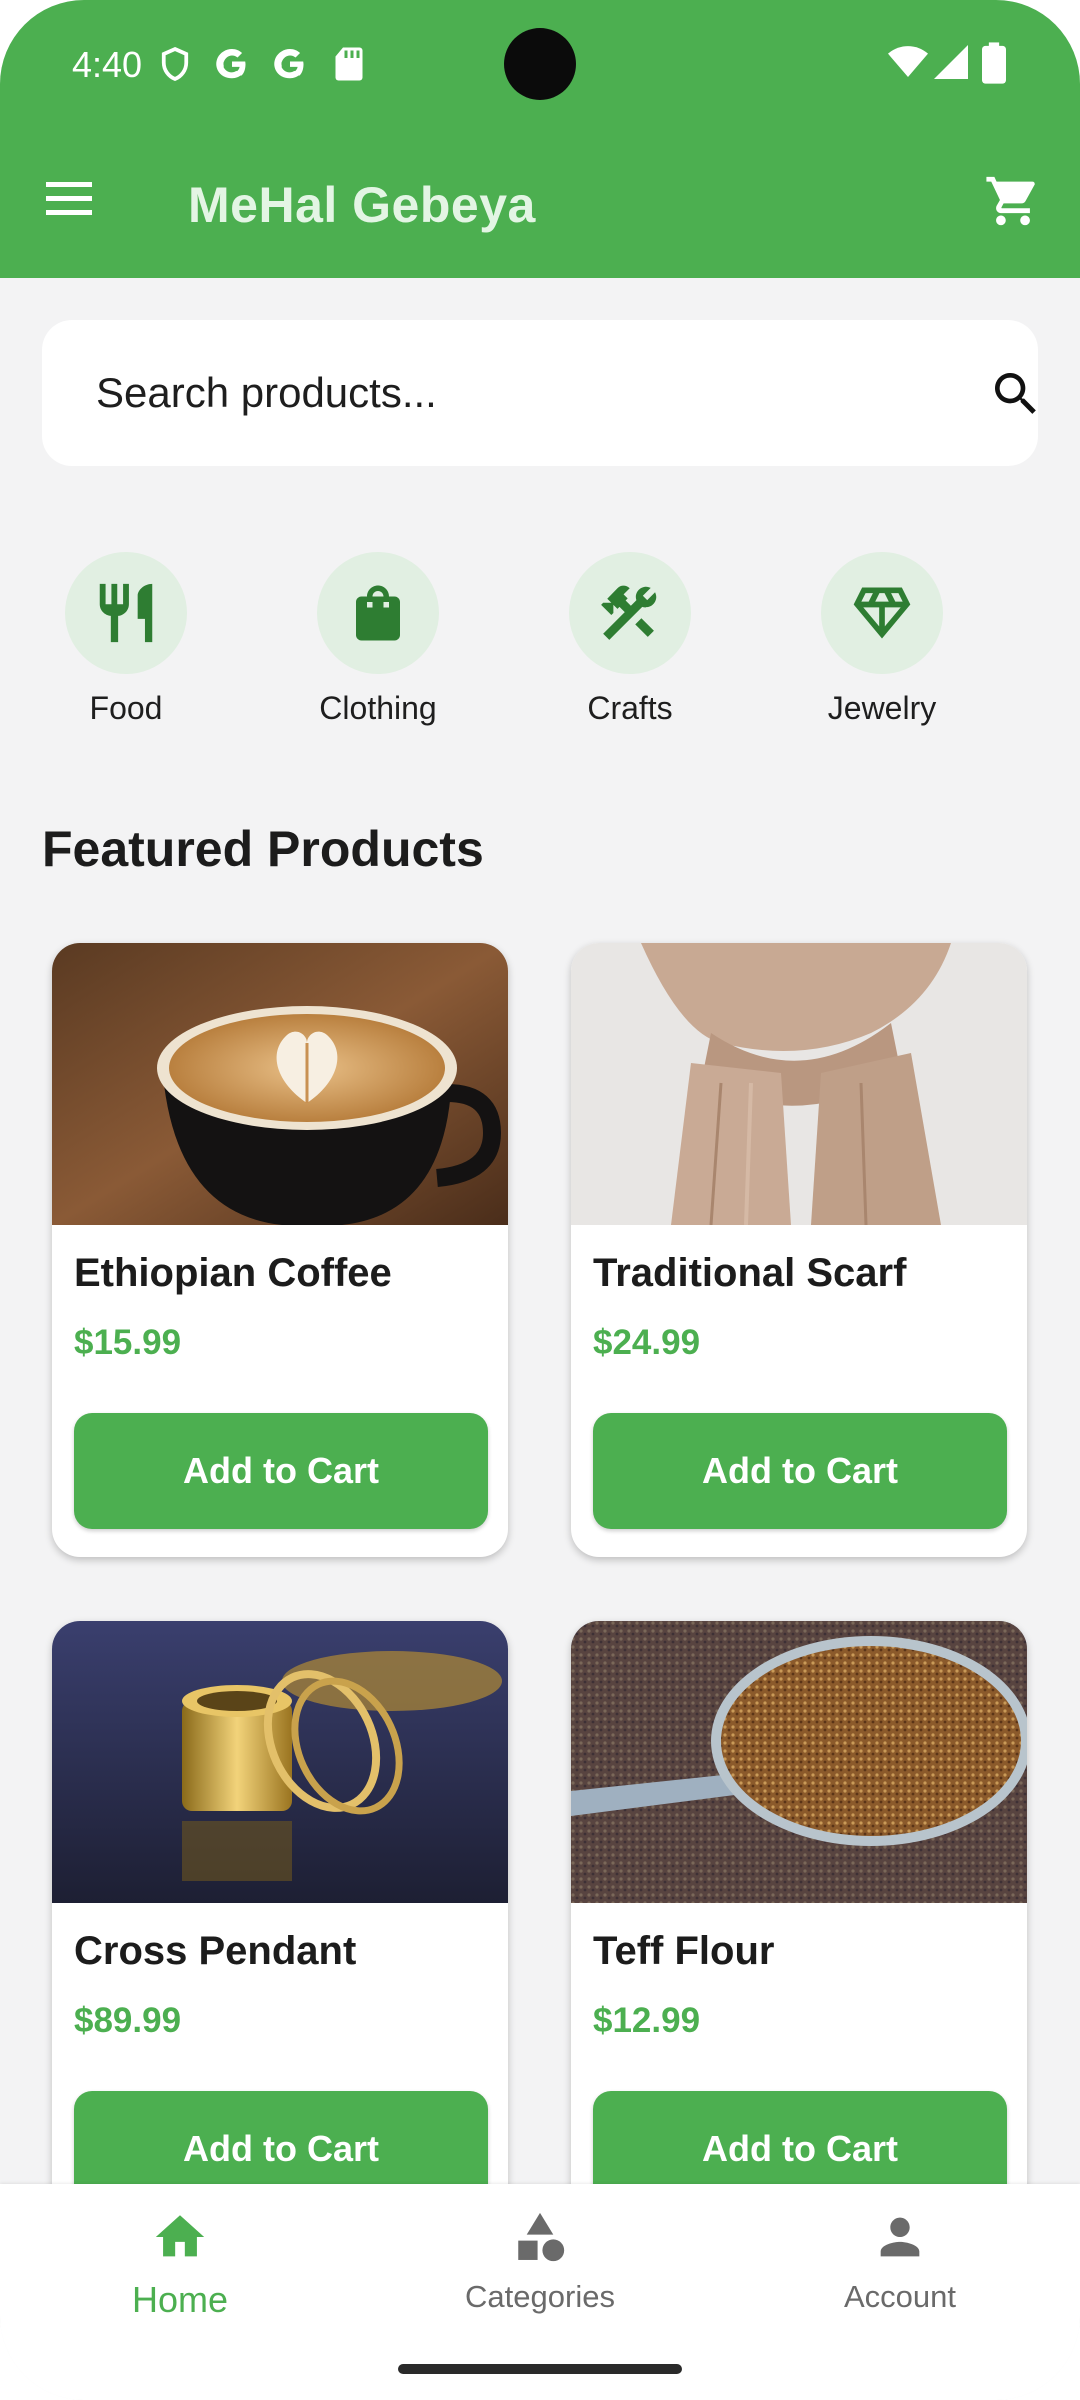  I want to click on diamond-icon, so click(882, 613).